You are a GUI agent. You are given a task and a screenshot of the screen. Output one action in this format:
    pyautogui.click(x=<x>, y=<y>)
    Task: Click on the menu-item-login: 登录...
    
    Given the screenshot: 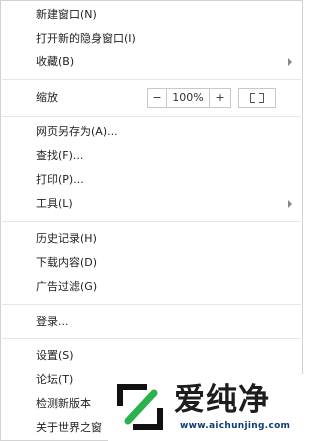 What is the action you would take?
    pyautogui.click(x=52, y=322)
    